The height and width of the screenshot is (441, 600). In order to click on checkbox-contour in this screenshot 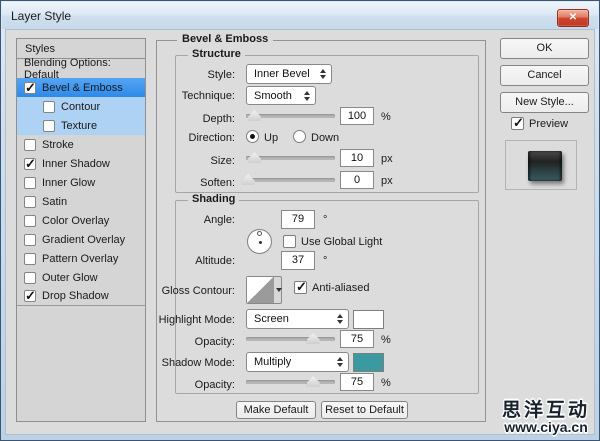, I will do `click(49, 106)`.